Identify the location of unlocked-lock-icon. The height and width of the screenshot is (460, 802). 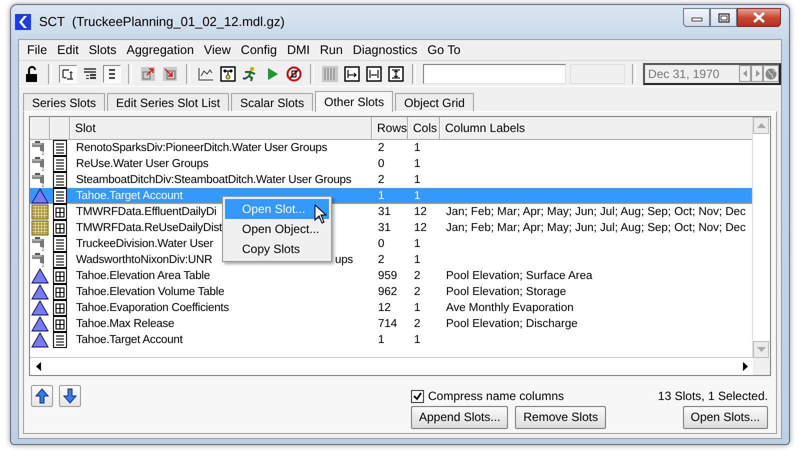
(32, 74).